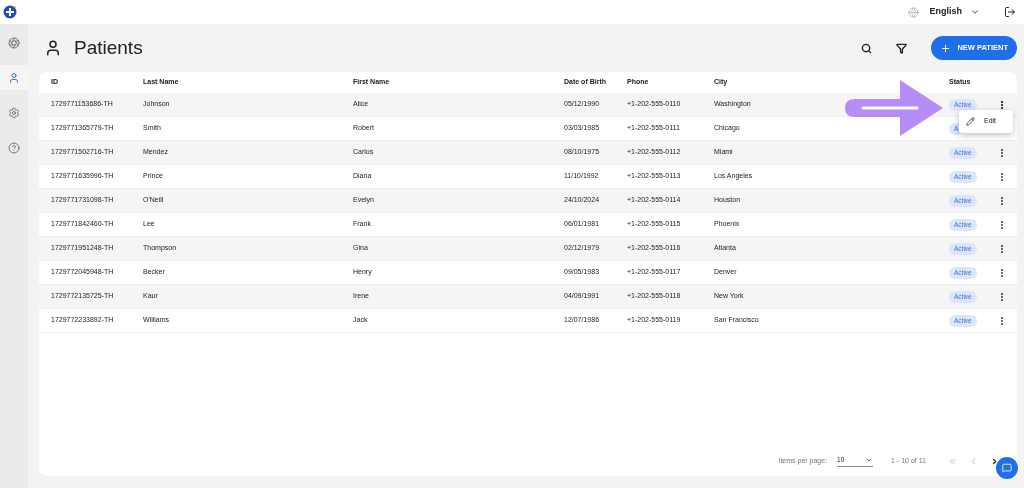  I want to click on logout-button, so click(1010, 12).